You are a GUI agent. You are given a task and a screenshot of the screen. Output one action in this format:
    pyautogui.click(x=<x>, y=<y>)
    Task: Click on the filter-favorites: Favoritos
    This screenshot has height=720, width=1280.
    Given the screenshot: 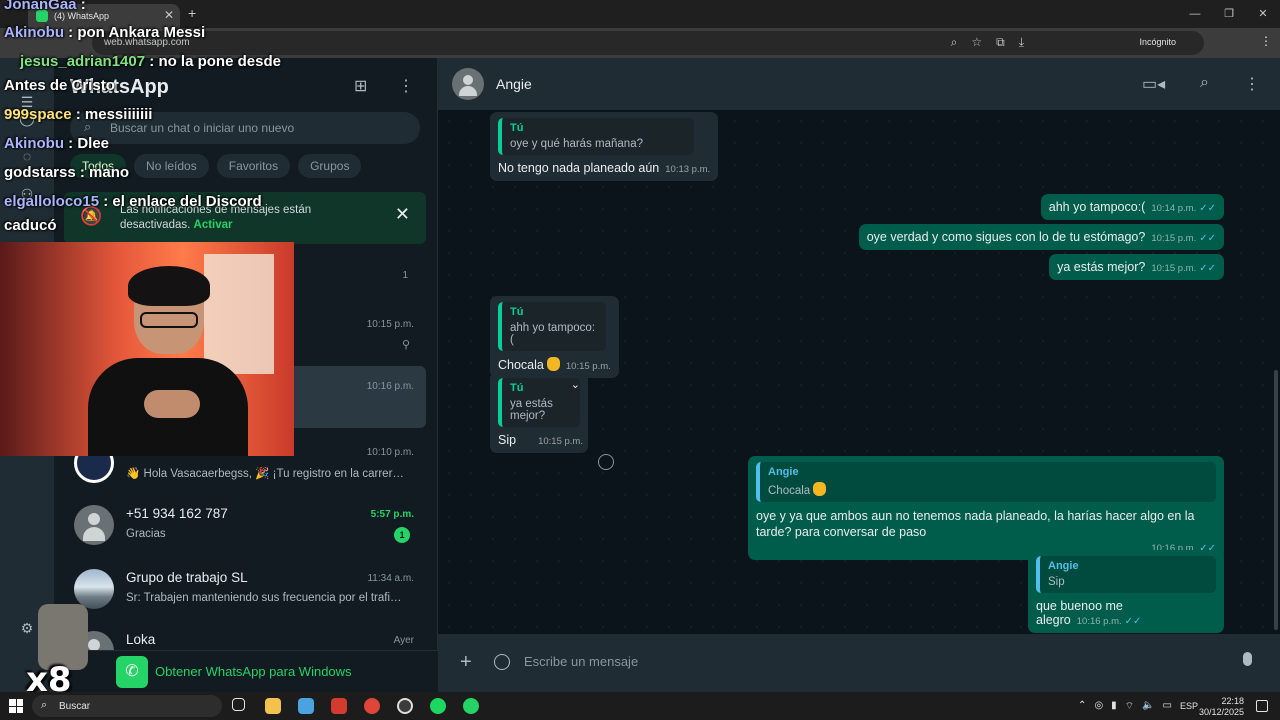 What is the action you would take?
    pyautogui.click(x=253, y=166)
    